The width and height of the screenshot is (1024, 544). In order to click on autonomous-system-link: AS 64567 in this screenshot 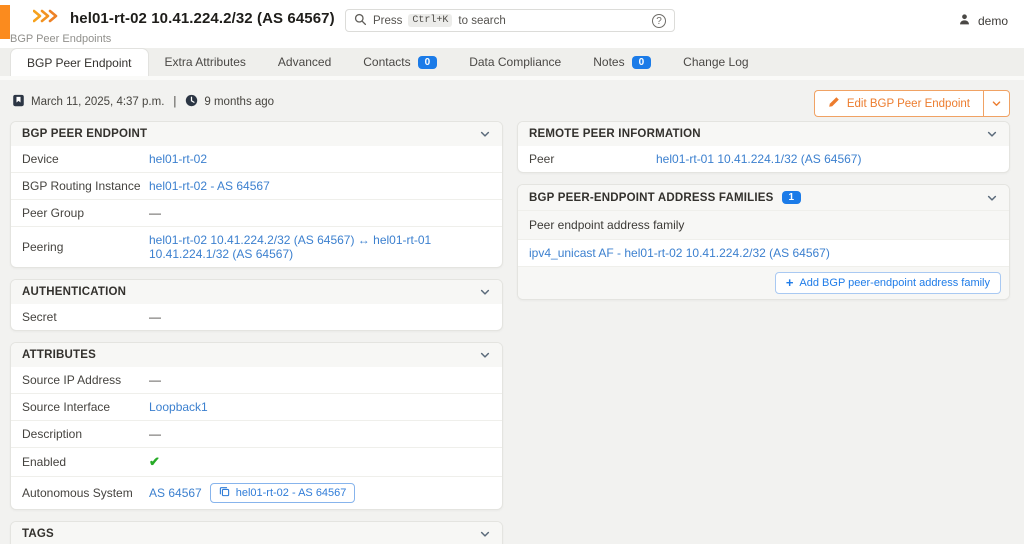, I will do `click(175, 493)`.